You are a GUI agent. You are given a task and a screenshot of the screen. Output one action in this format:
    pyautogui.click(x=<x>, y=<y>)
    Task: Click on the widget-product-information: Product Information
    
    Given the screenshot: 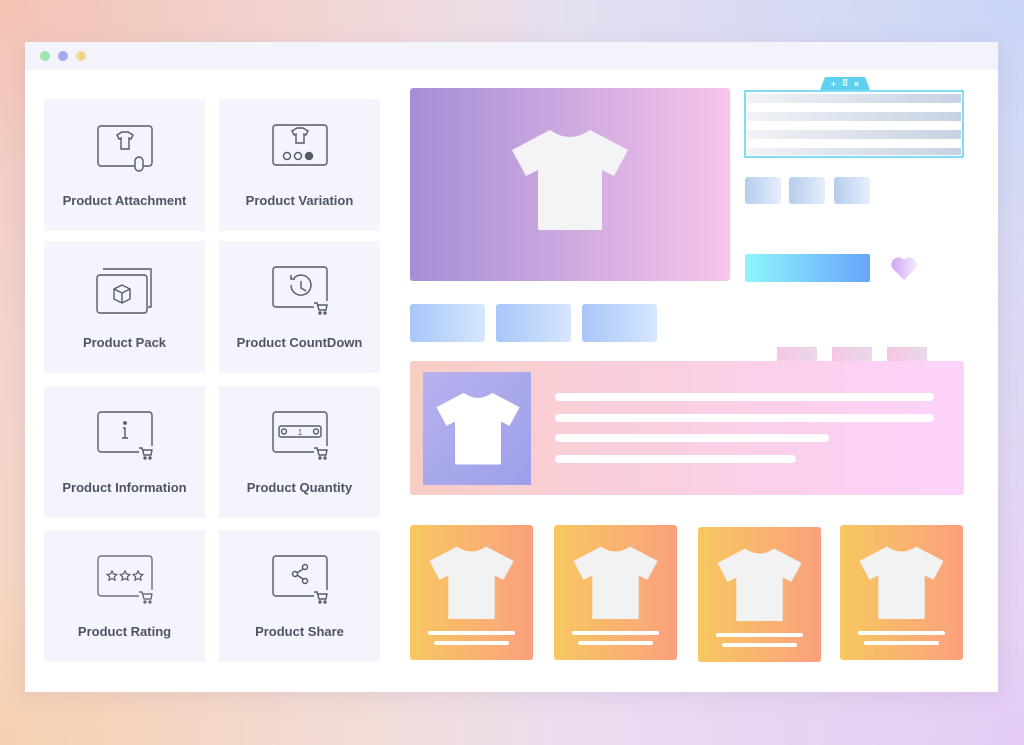 What is the action you would take?
    pyautogui.click(x=124, y=452)
    